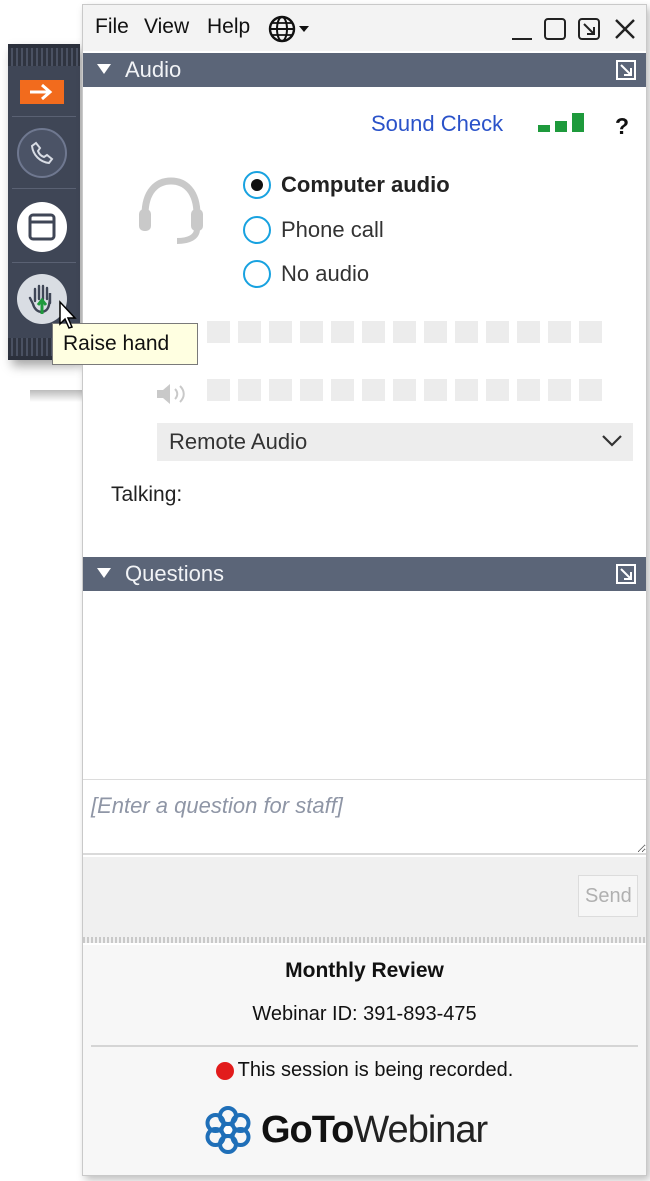 The image size is (650, 1181). I want to click on arrow-right-icon, so click(41, 92).